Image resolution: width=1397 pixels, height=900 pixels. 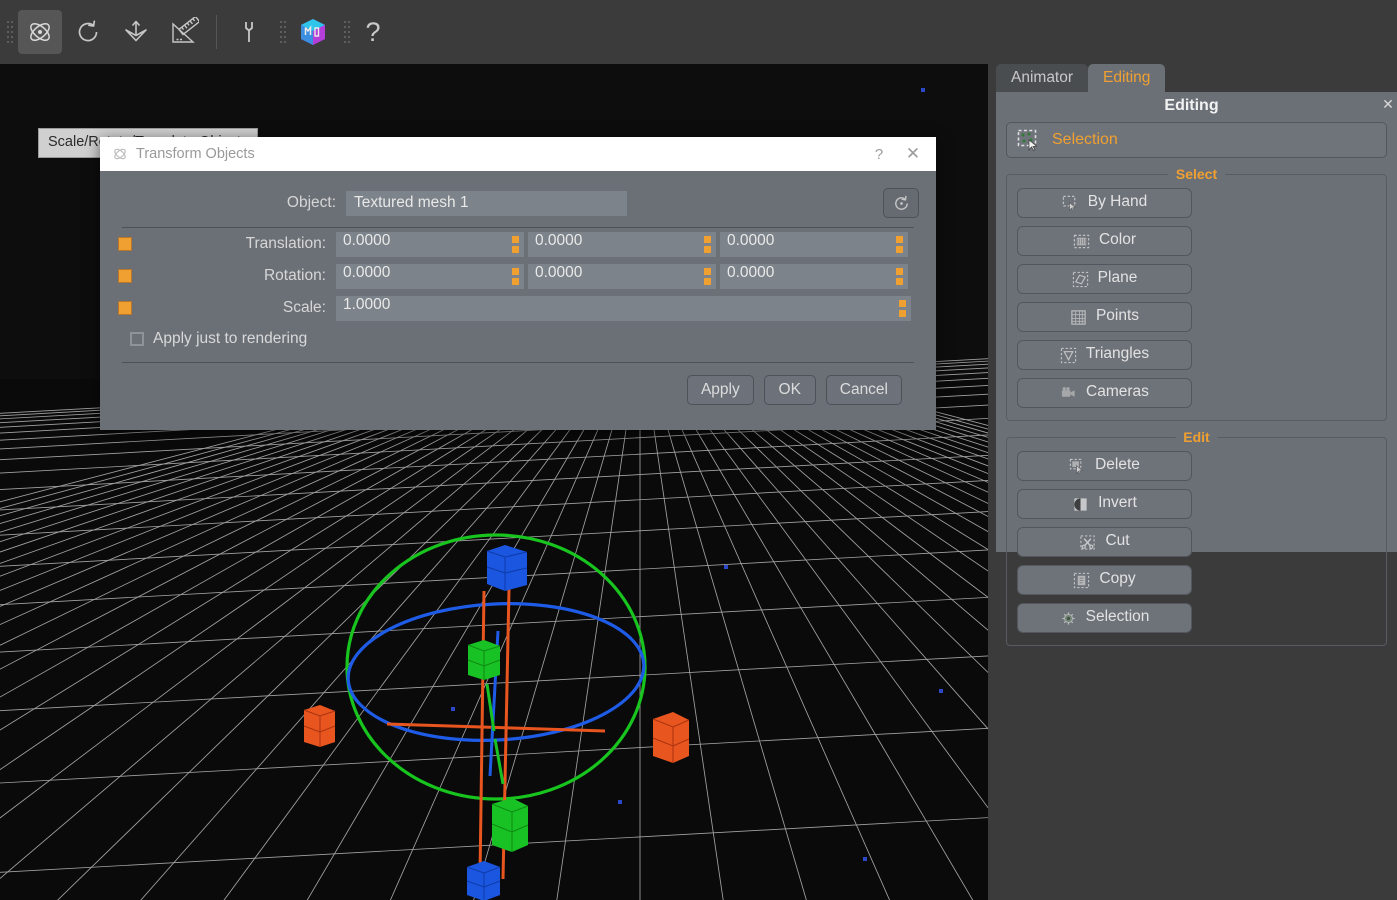 I want to click on edit-selection-button: Selection, so click(x=1104, y=618).